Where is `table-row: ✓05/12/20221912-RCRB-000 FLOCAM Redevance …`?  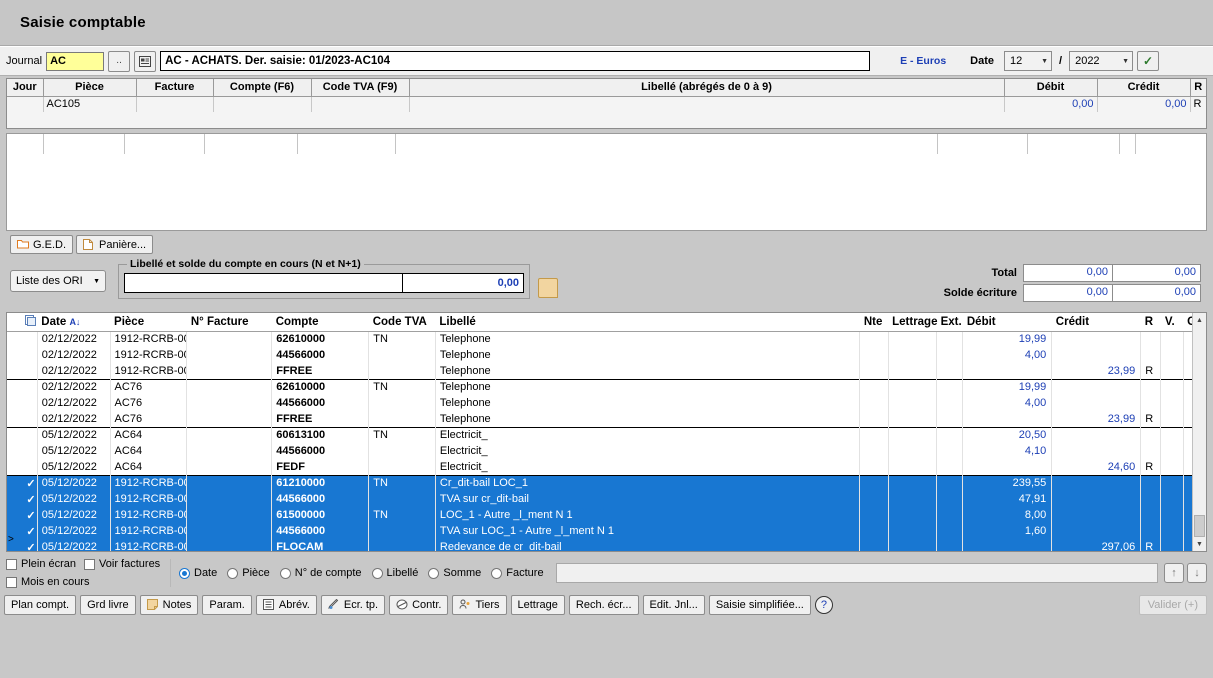 table-row: ✓05/12/20221912-RCRB-000 FLOCAM Redevance … is located at coordinates (606, 545).